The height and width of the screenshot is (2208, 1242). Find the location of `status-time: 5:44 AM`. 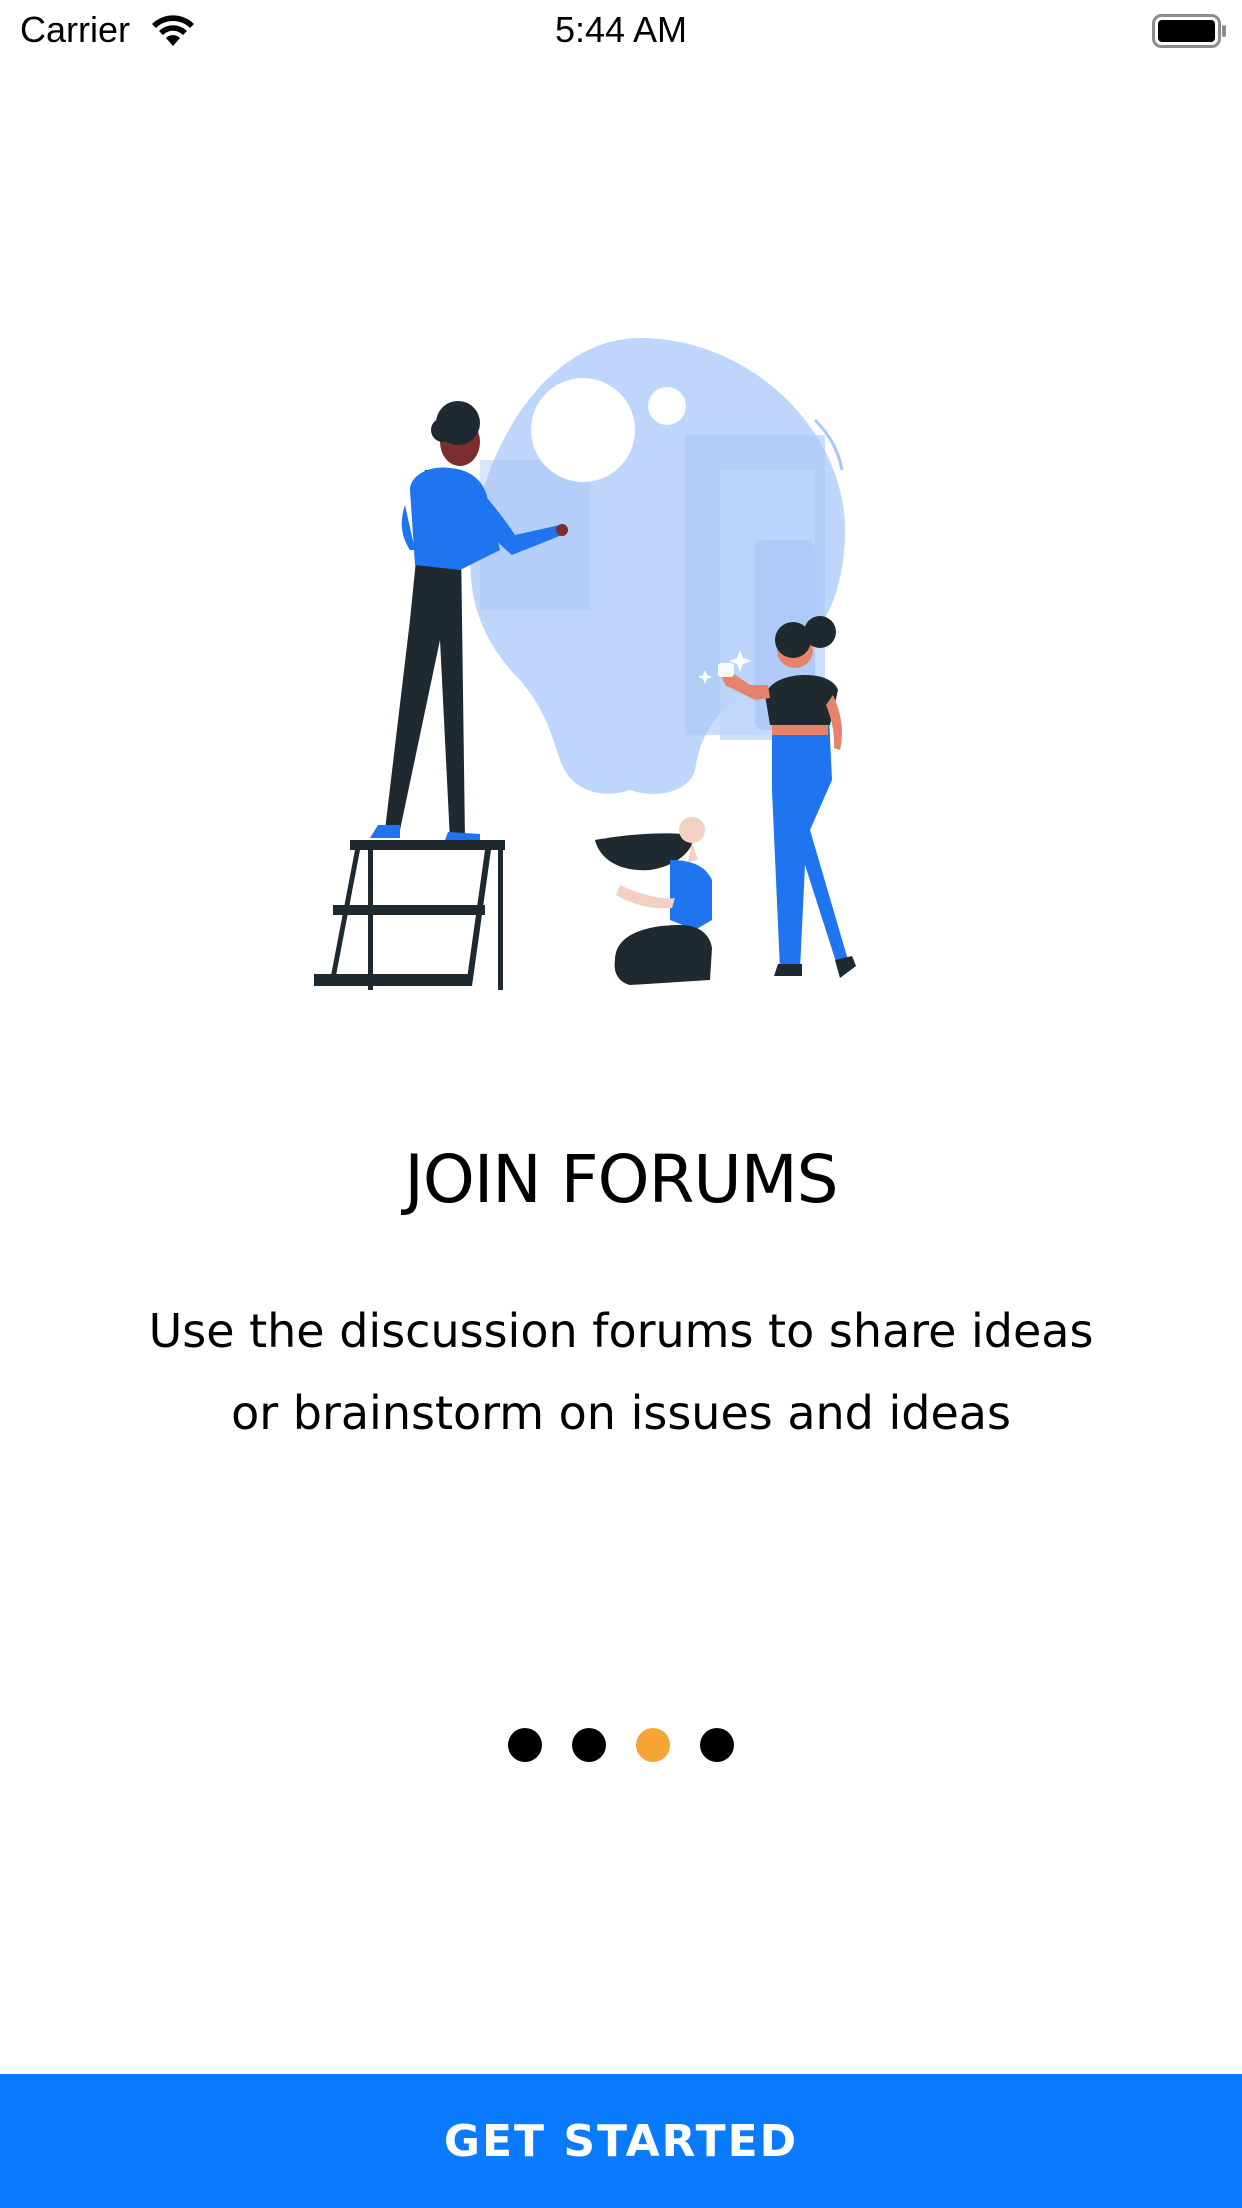

status-time: 5:44 AM is located at coordinates (621, 29).